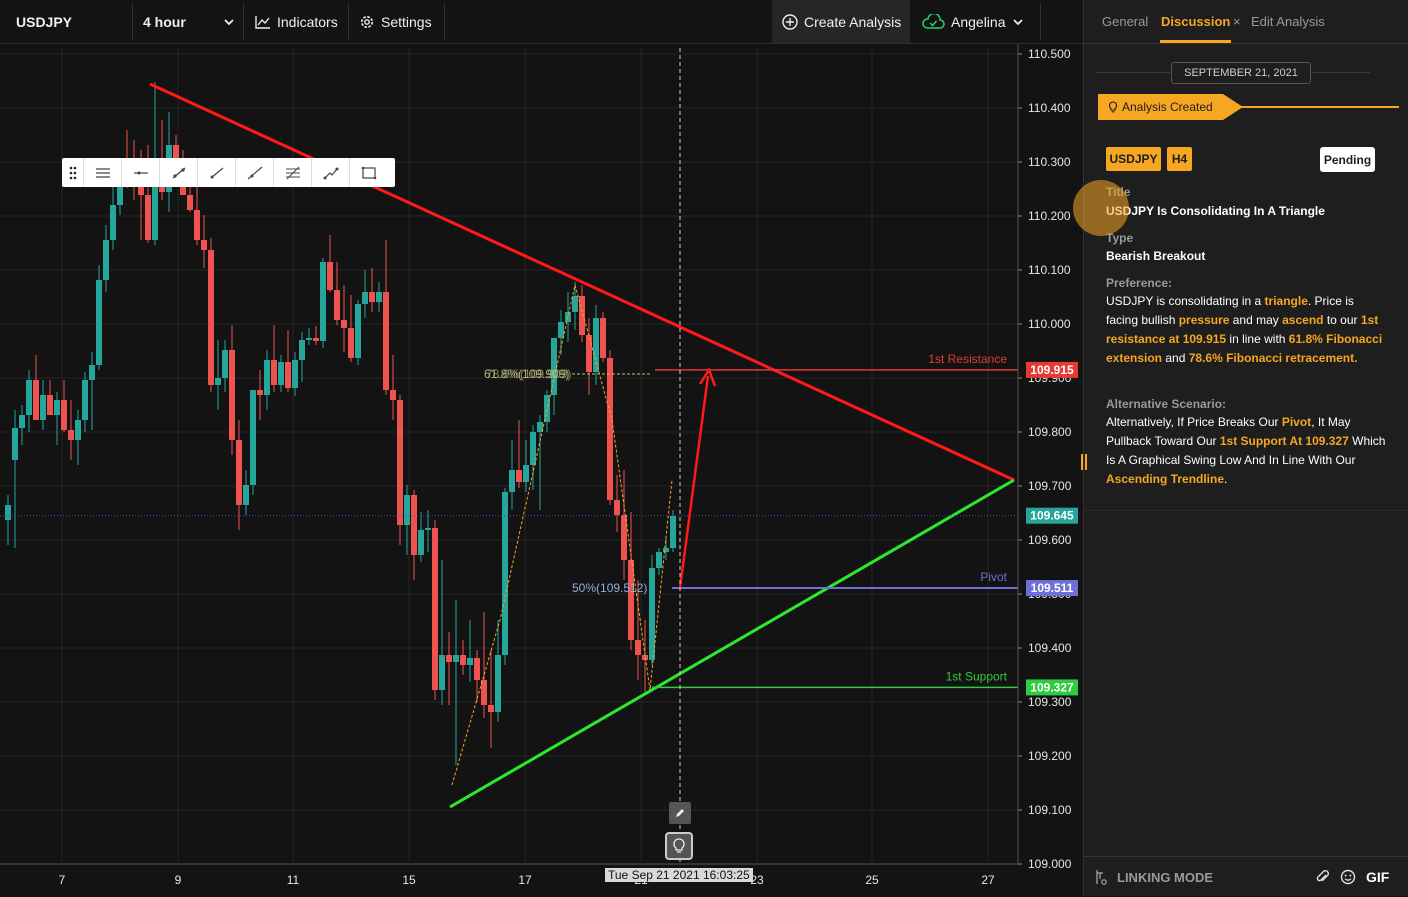  Describe the element at coordinates (73, 172) in the screenshot. I see `drag-handle-icon` at that location.